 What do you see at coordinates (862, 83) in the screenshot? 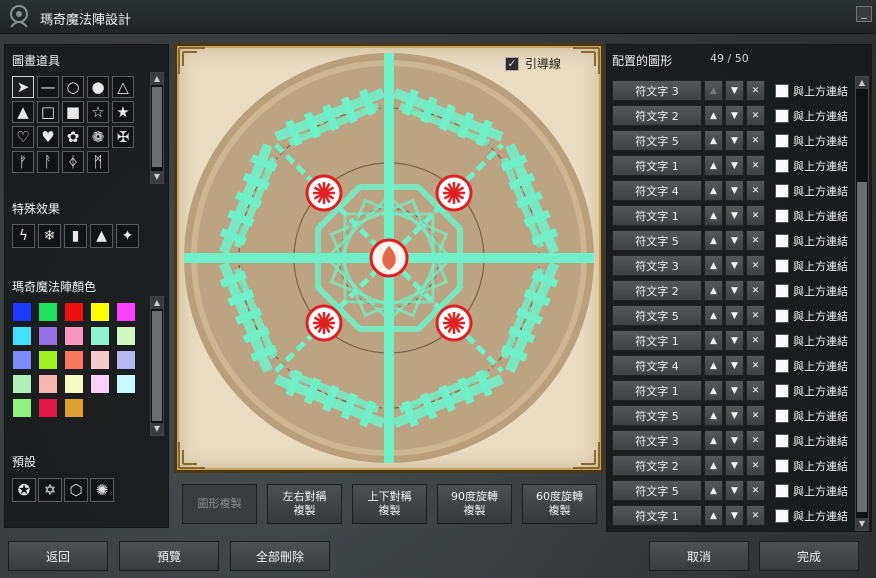
I see `scroll-up-icon: ▲` at bounding box center [862, 83].